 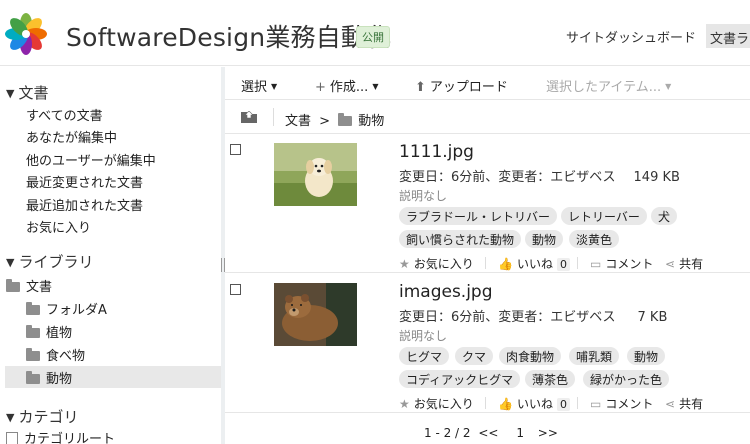 I want to click on comment-label: コメント, so click(x=629, y=264).